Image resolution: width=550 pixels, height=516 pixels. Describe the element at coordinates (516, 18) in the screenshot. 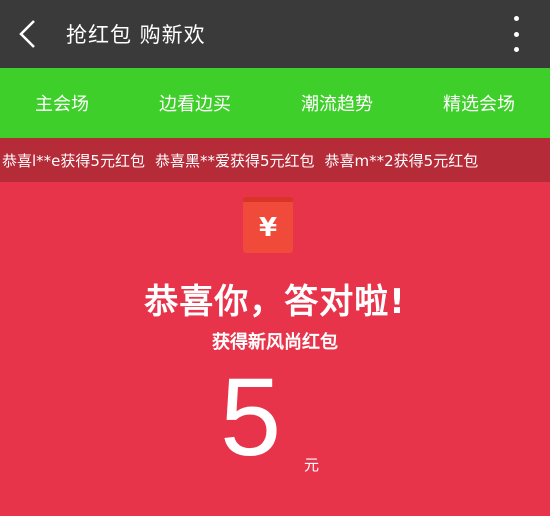

I see `more-vertical-icon` at that location.